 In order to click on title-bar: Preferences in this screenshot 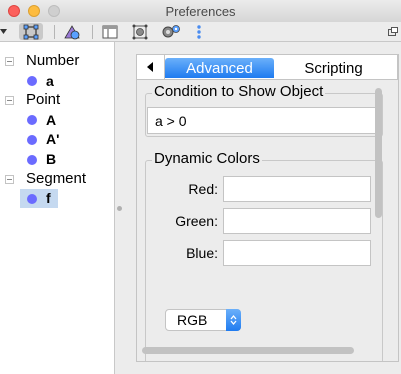, I will do `click(200, 11)`.